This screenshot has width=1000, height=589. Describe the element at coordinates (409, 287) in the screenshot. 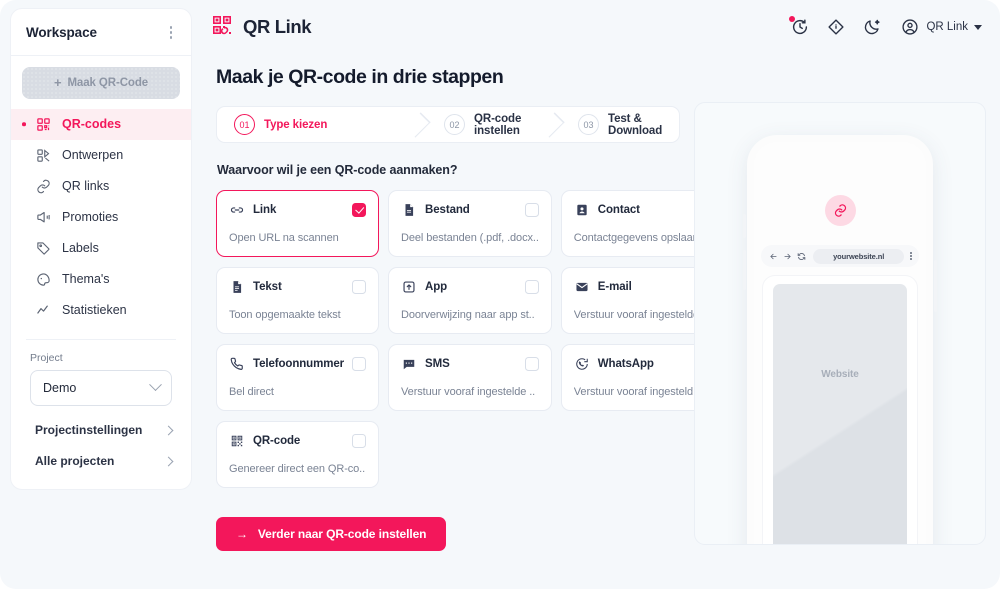

I see `app-store-icon` at that location.